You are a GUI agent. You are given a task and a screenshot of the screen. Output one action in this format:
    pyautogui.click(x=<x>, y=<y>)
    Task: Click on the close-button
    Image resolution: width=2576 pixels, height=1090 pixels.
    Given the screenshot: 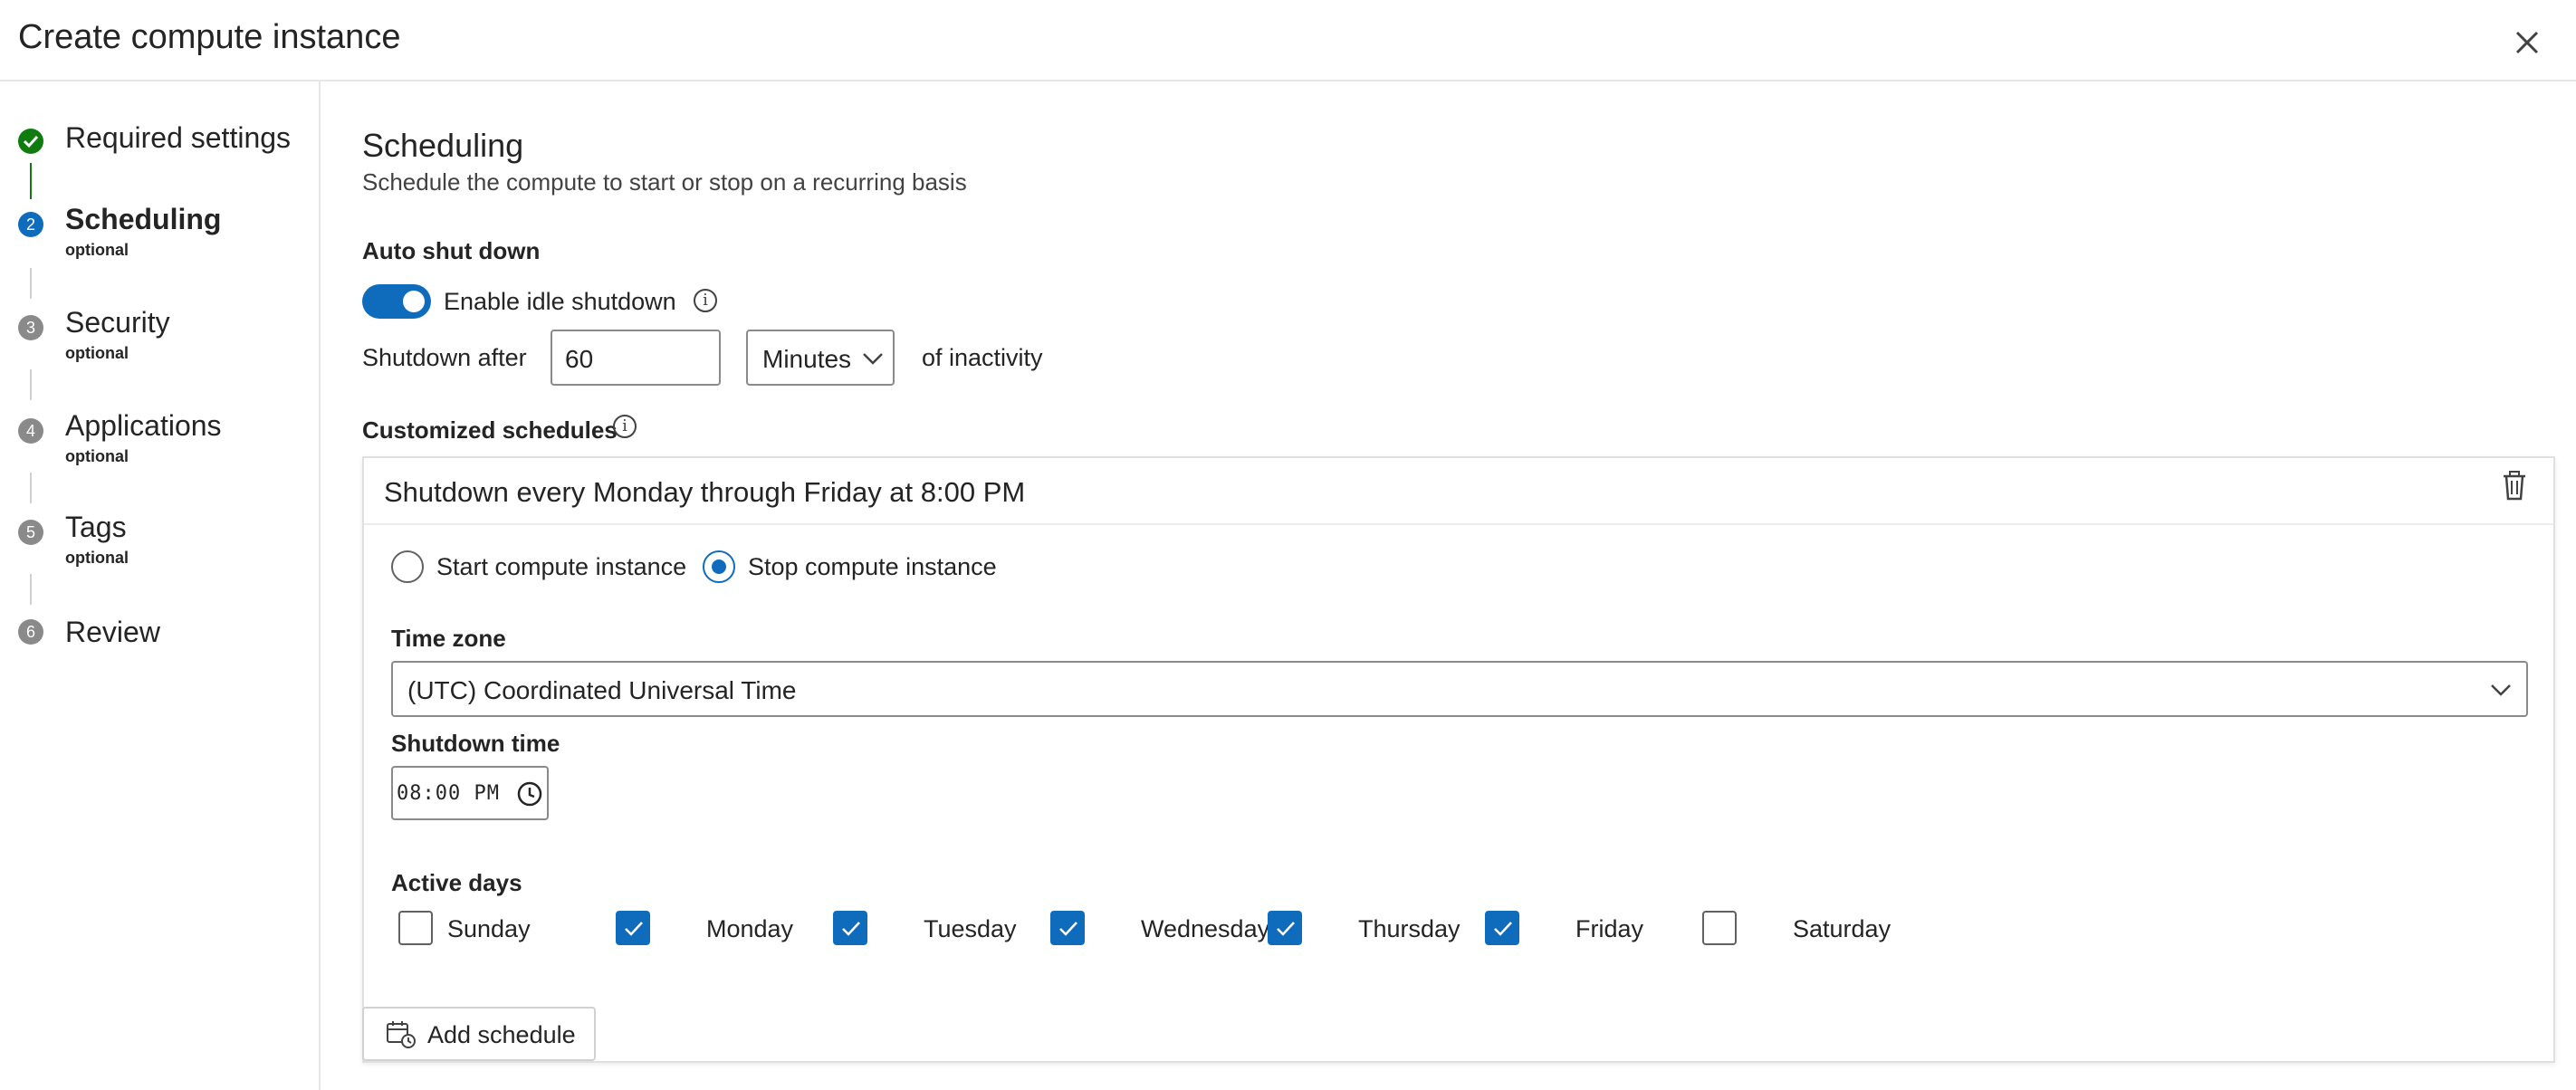 What is the action you would take?
    pyautogui.click(x=2527, y=42)
    